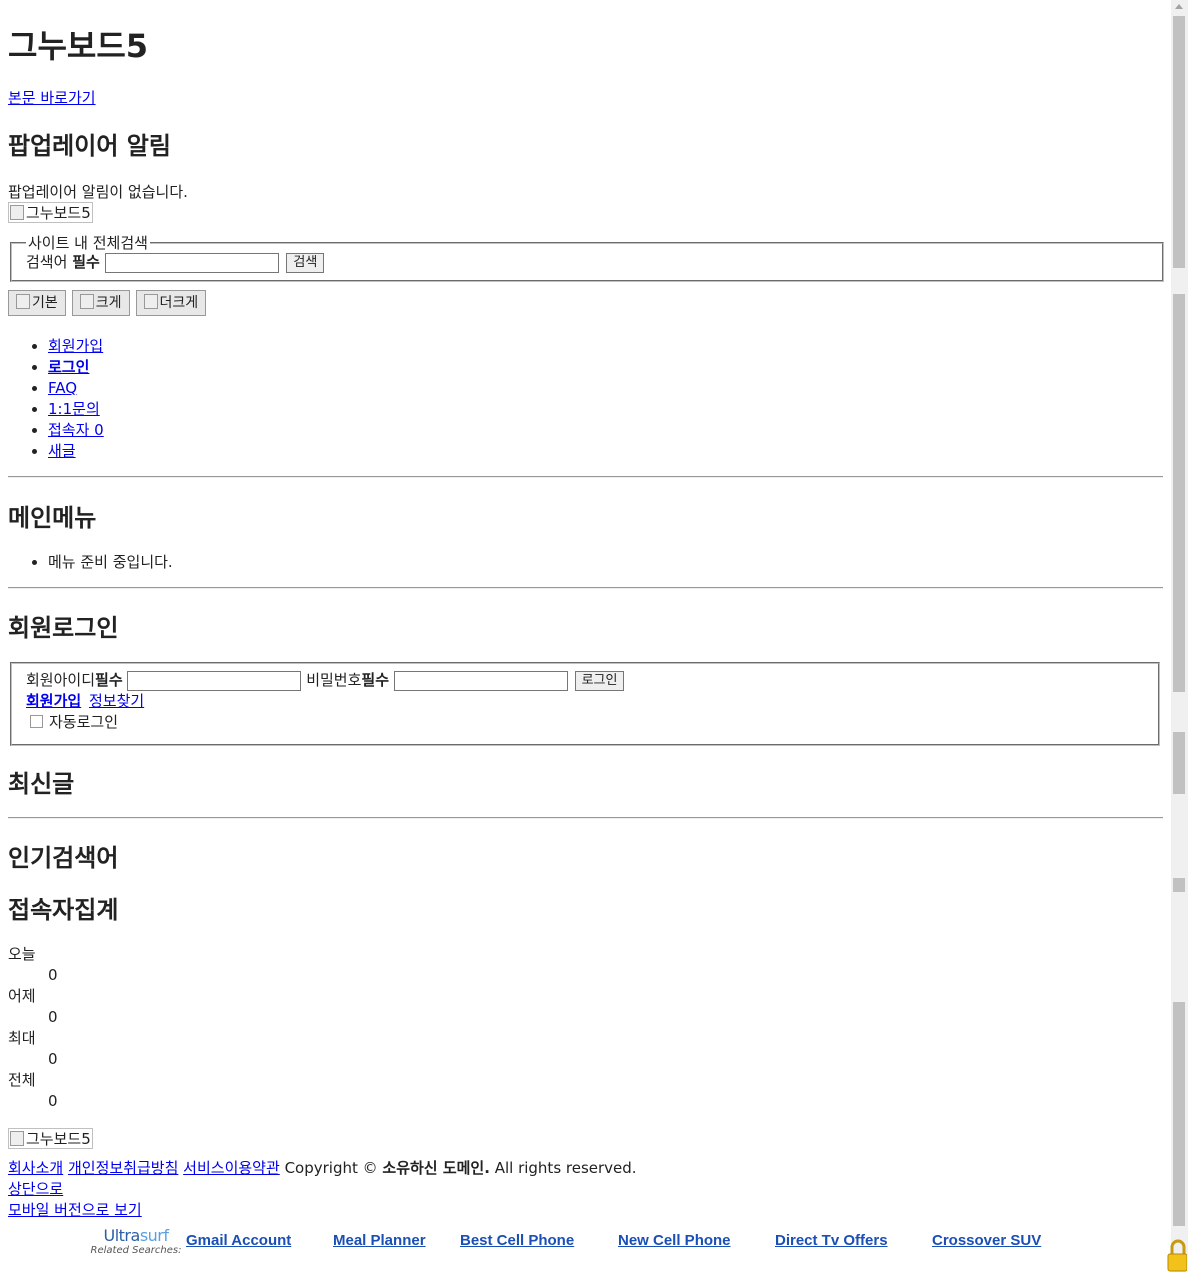  Describe the element at coordinates (47, 262) in the screenshot. I see `search-label: 검색어` at that location.